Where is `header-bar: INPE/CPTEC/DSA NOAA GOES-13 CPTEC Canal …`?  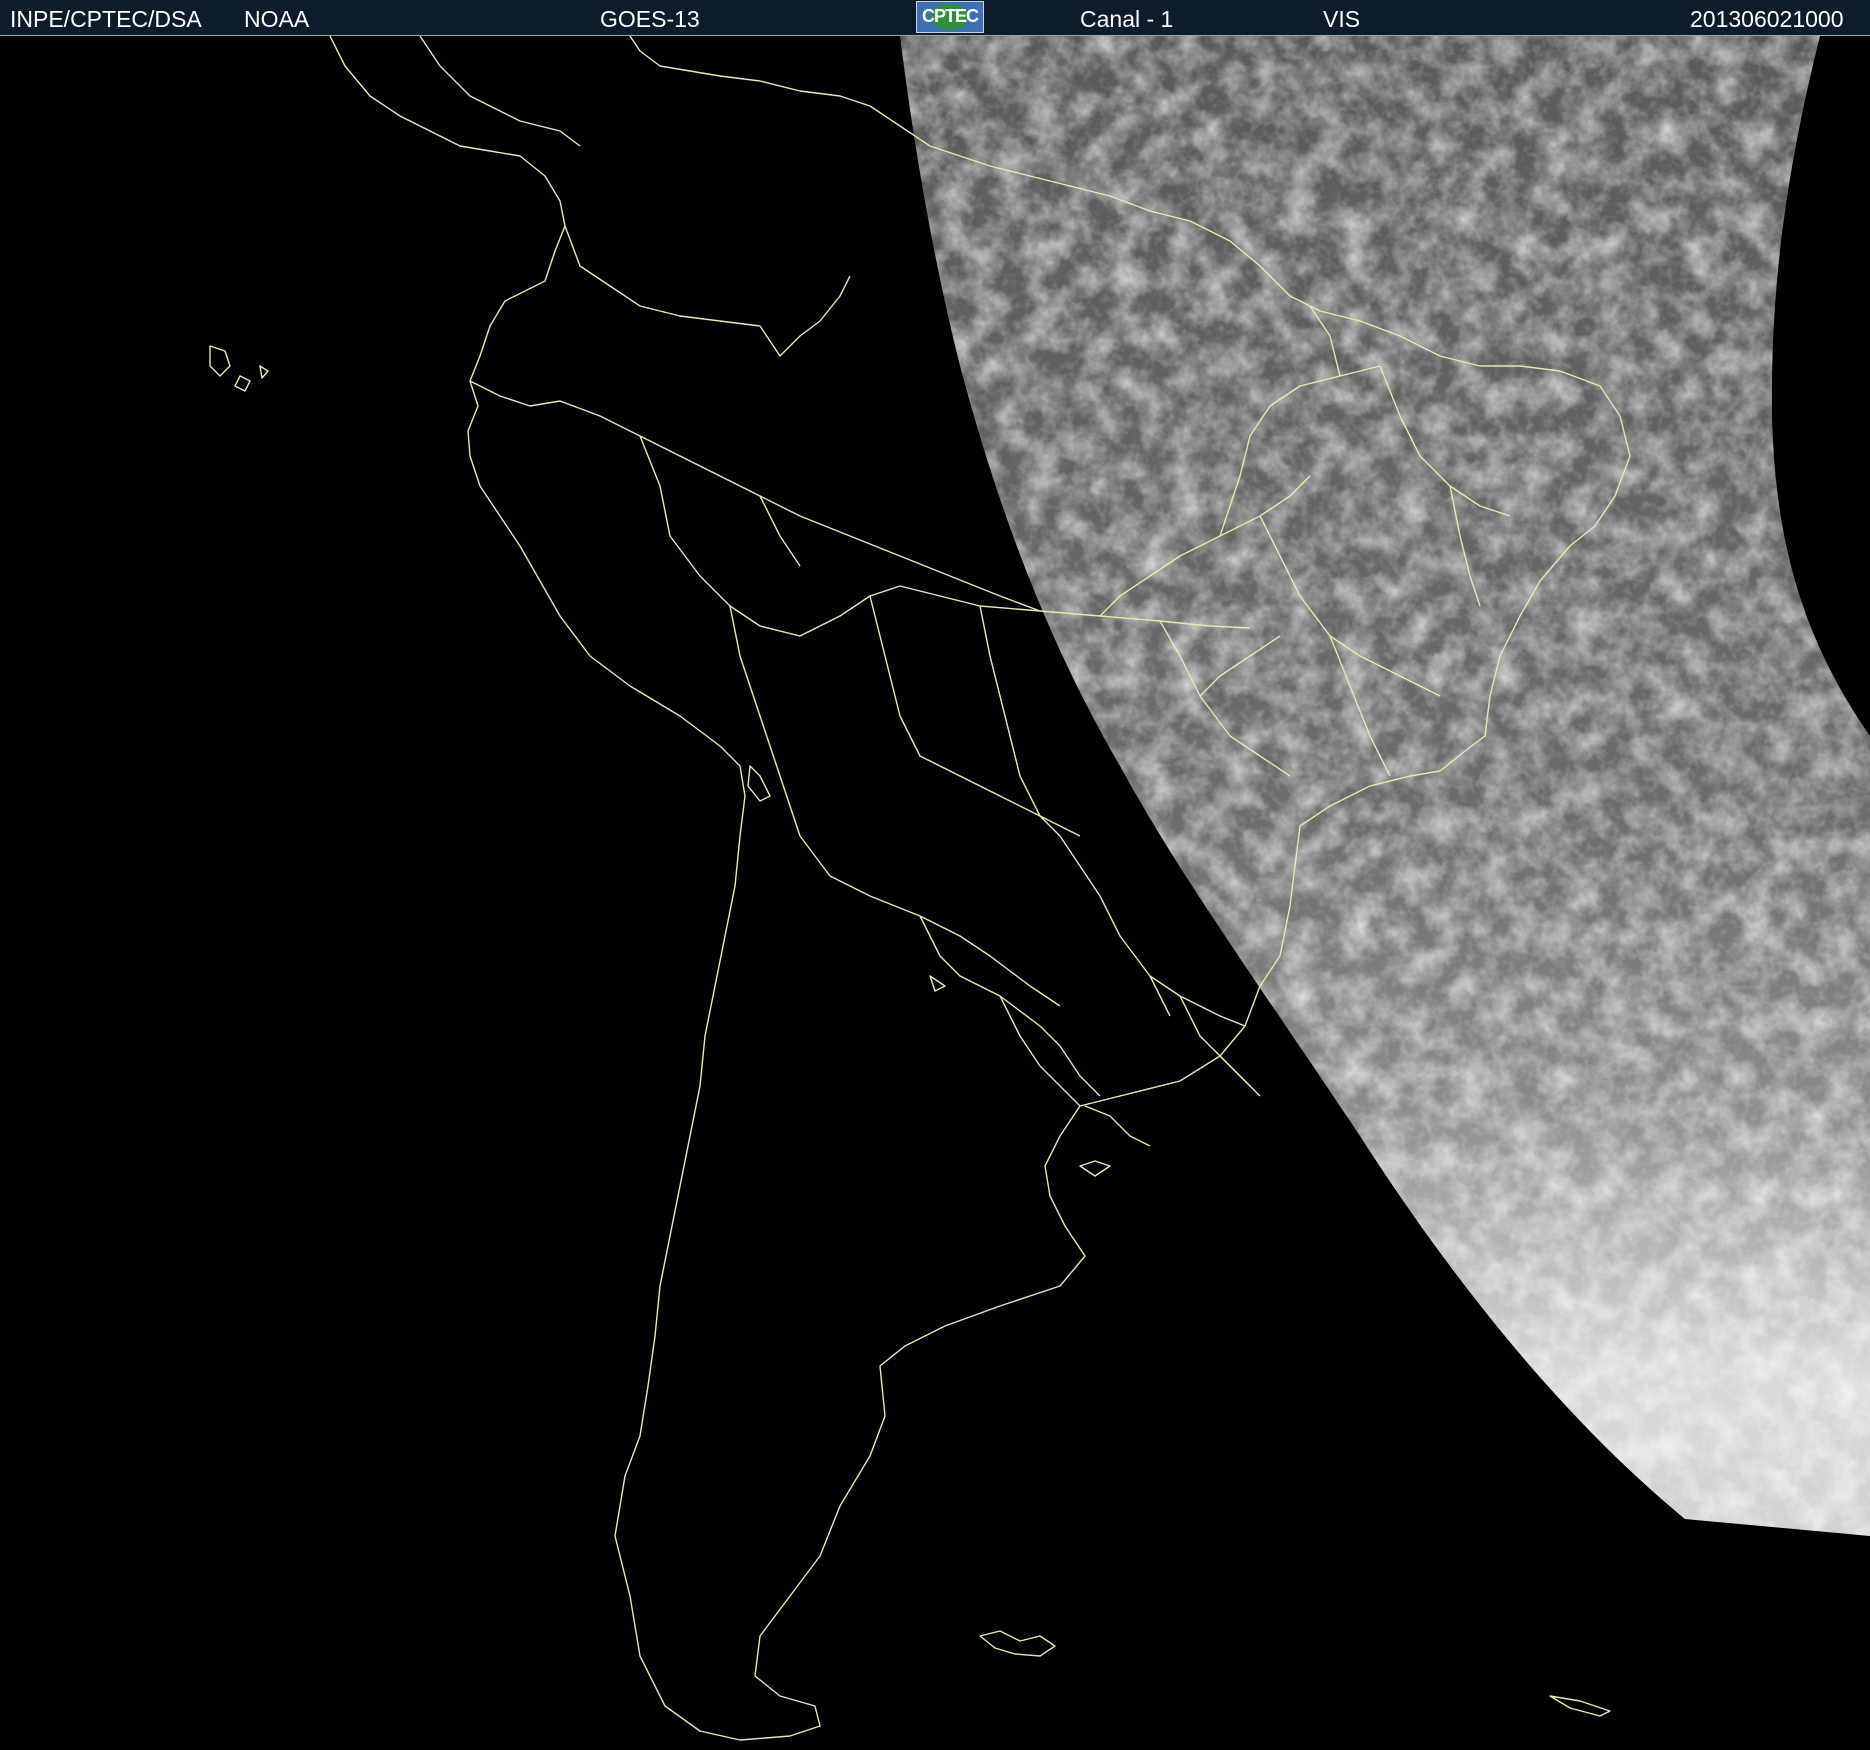
header-bar: INPE/CPTEC/DSA NOAA GOES-13 CPTEC Canal … is located at coordinates (935, 18).